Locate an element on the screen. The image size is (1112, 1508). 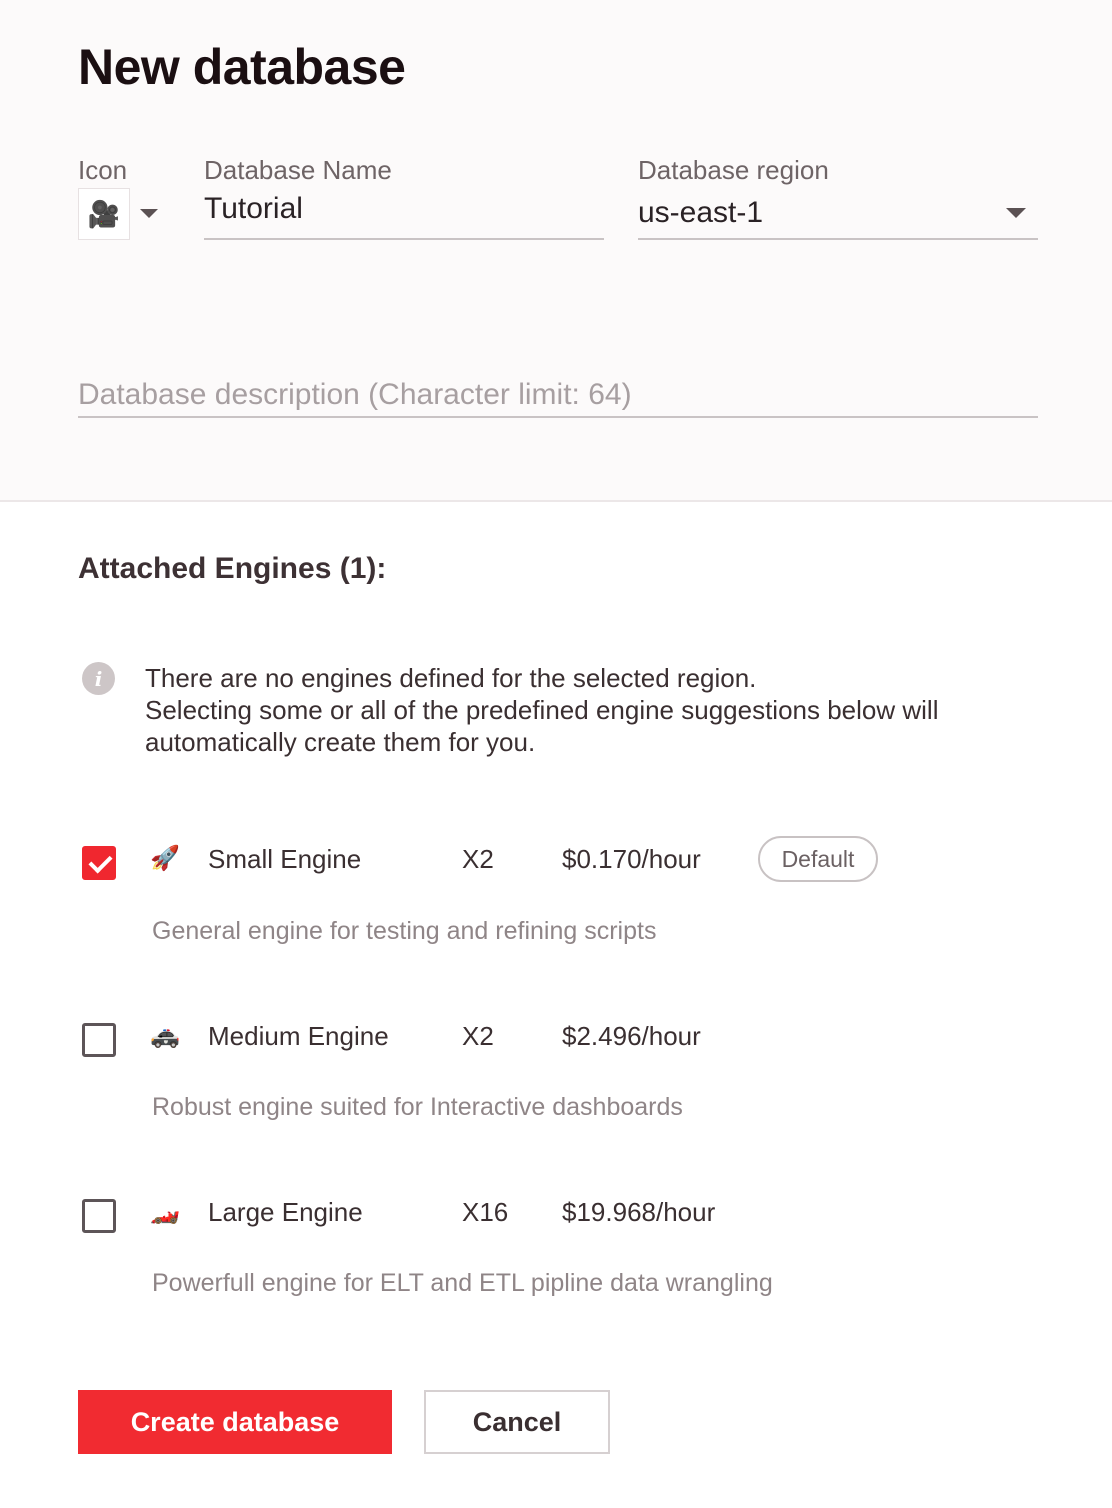
attached-engines-title: Attached Engines (1): is located at coordinates (232, 568).